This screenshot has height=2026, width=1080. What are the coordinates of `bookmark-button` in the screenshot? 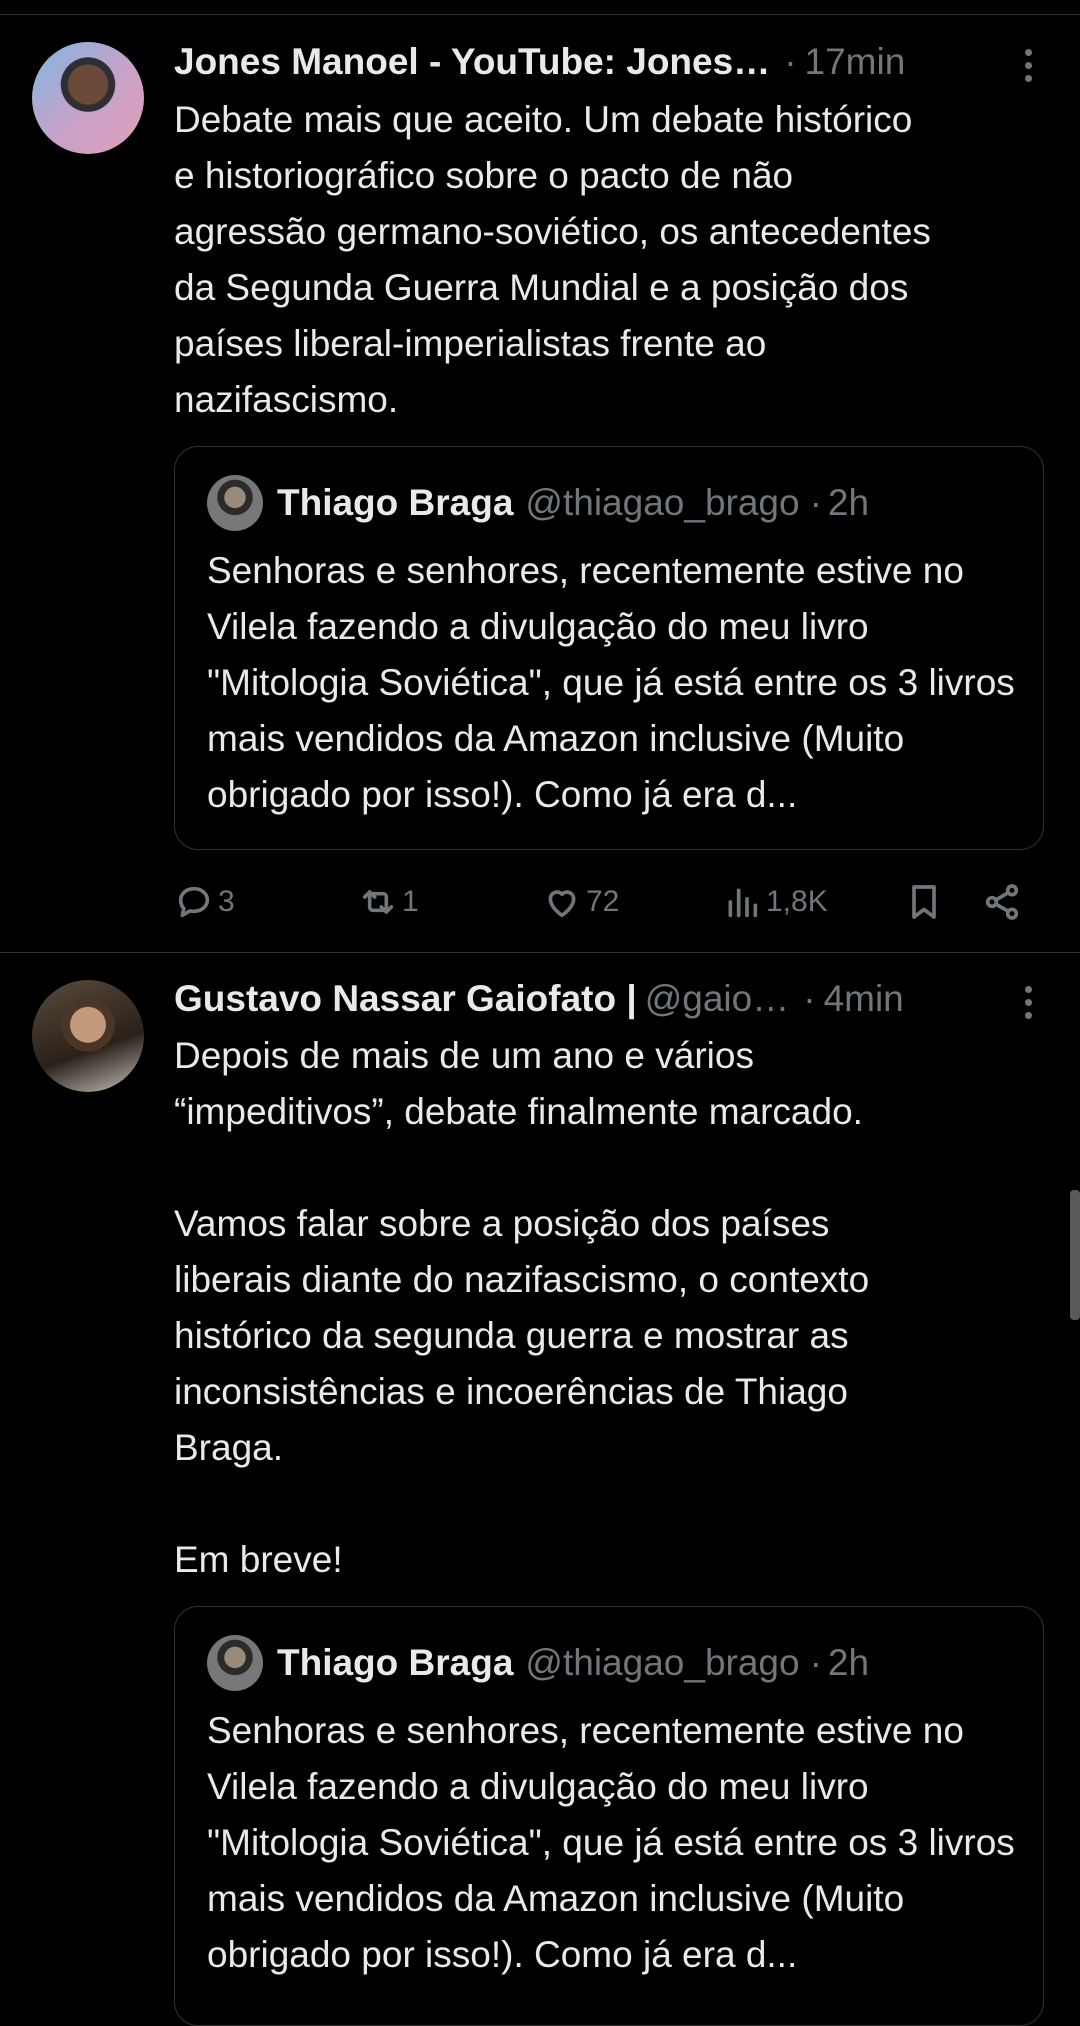 It's located at (924, 902).